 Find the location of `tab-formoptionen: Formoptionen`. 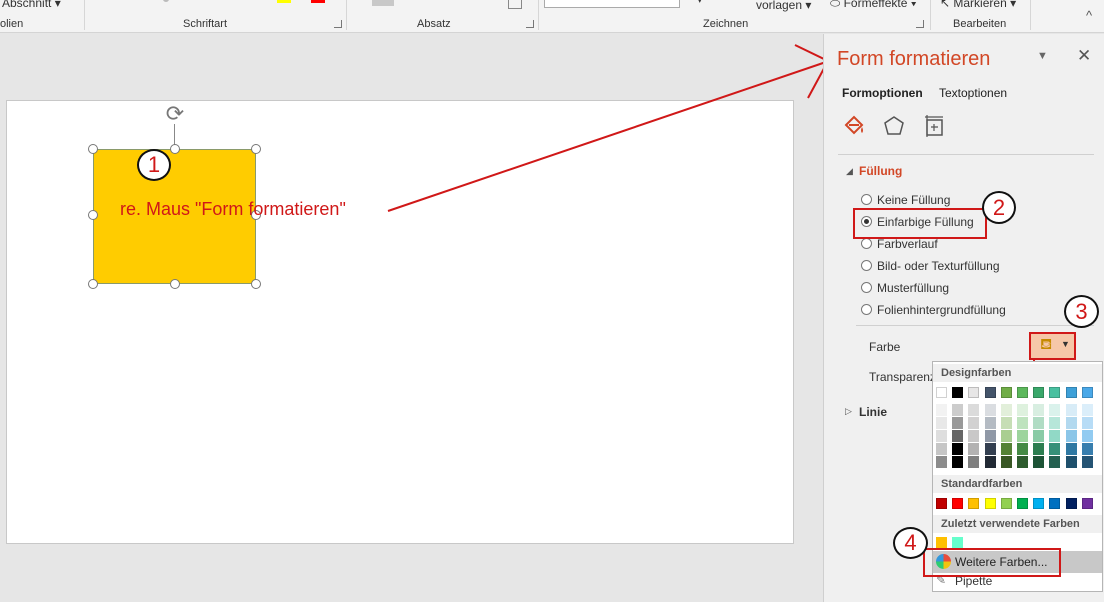

tab-formoptionen: Formoptionen is located at coordinates (882, 93).